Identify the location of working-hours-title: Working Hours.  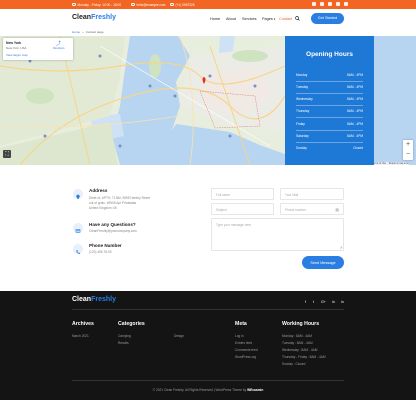
(301, 324).